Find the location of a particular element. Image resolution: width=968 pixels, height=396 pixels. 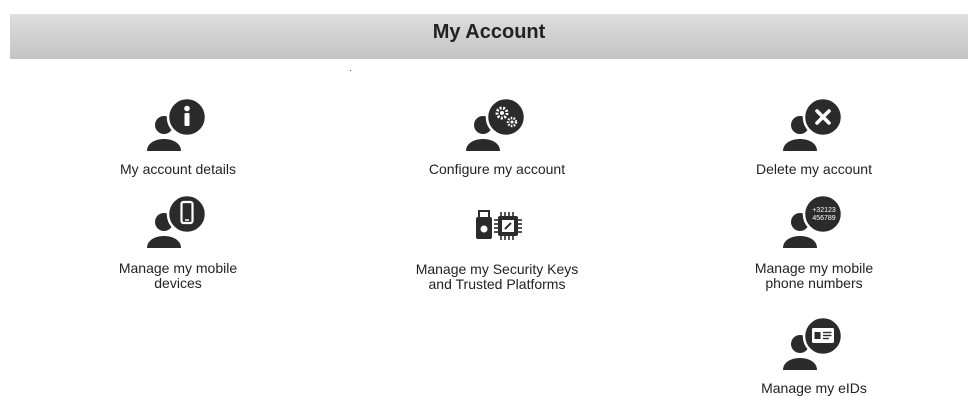

eids-tile: Manage my eIDs is located at coordinates (814, 357).